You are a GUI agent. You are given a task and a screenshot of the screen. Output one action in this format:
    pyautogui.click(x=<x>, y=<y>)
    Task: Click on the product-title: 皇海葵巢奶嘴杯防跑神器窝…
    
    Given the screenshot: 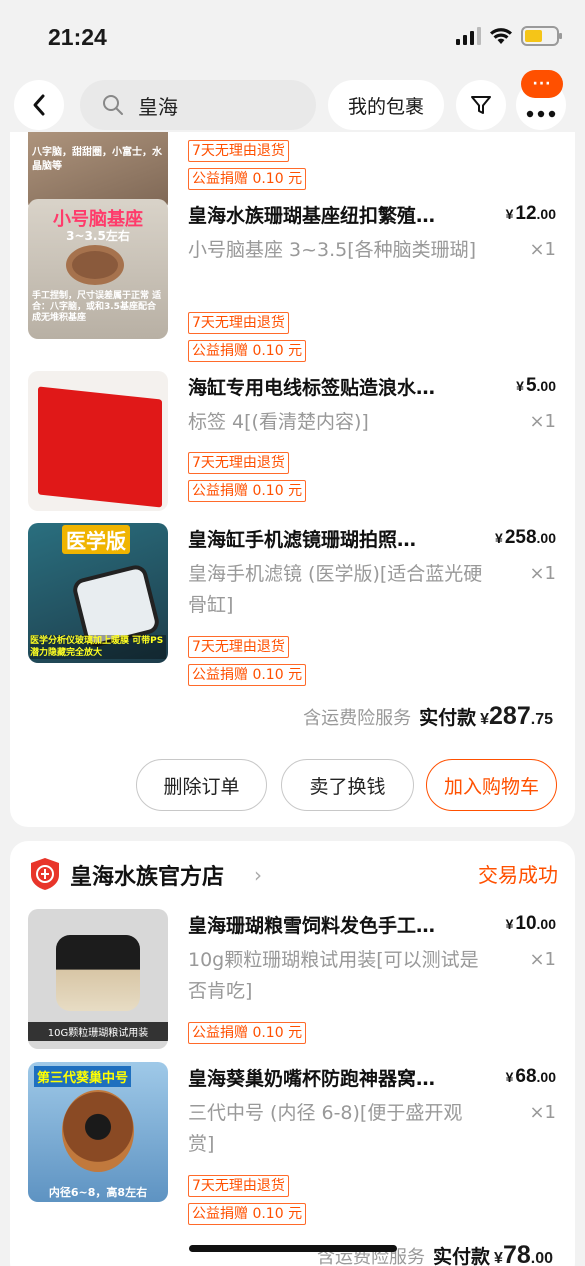 What is the action you would take?
    pyautogui.click(x=338, y=1077)
    